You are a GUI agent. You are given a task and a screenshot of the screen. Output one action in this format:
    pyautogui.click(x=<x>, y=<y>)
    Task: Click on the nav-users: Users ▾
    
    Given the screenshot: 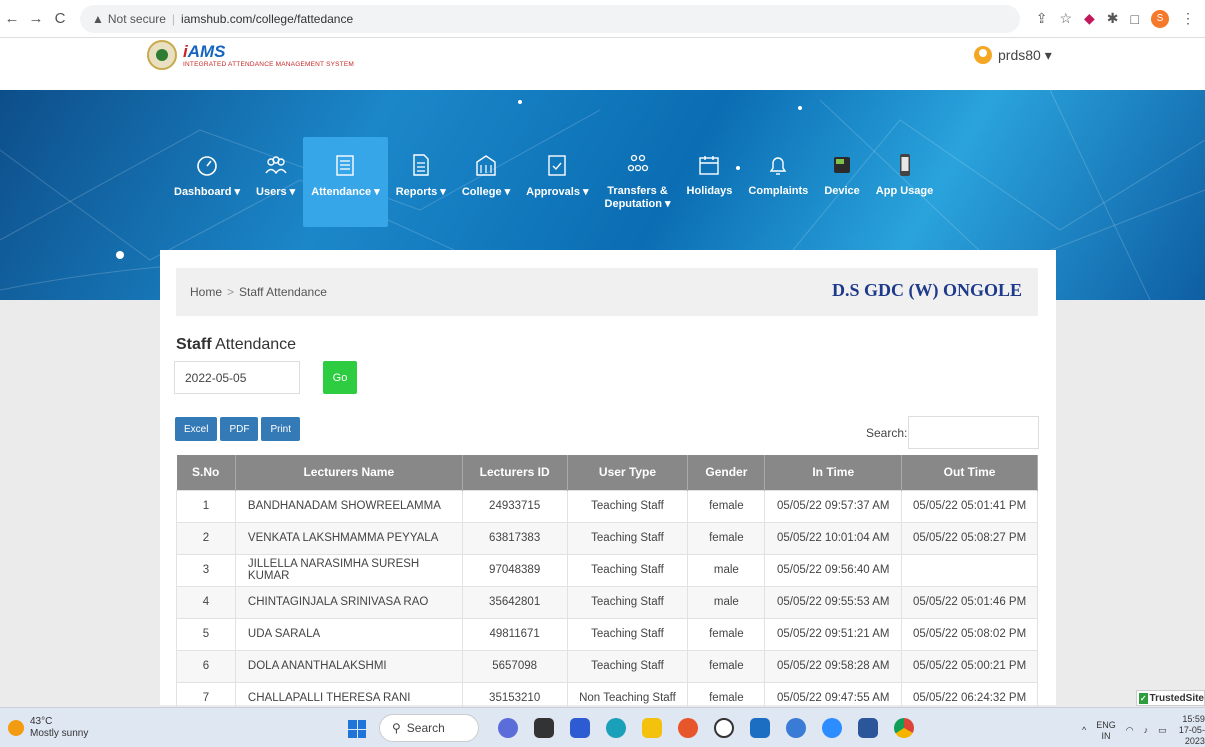 What is the action you would take?
    pyautogui.click(x=275, y=182)
    